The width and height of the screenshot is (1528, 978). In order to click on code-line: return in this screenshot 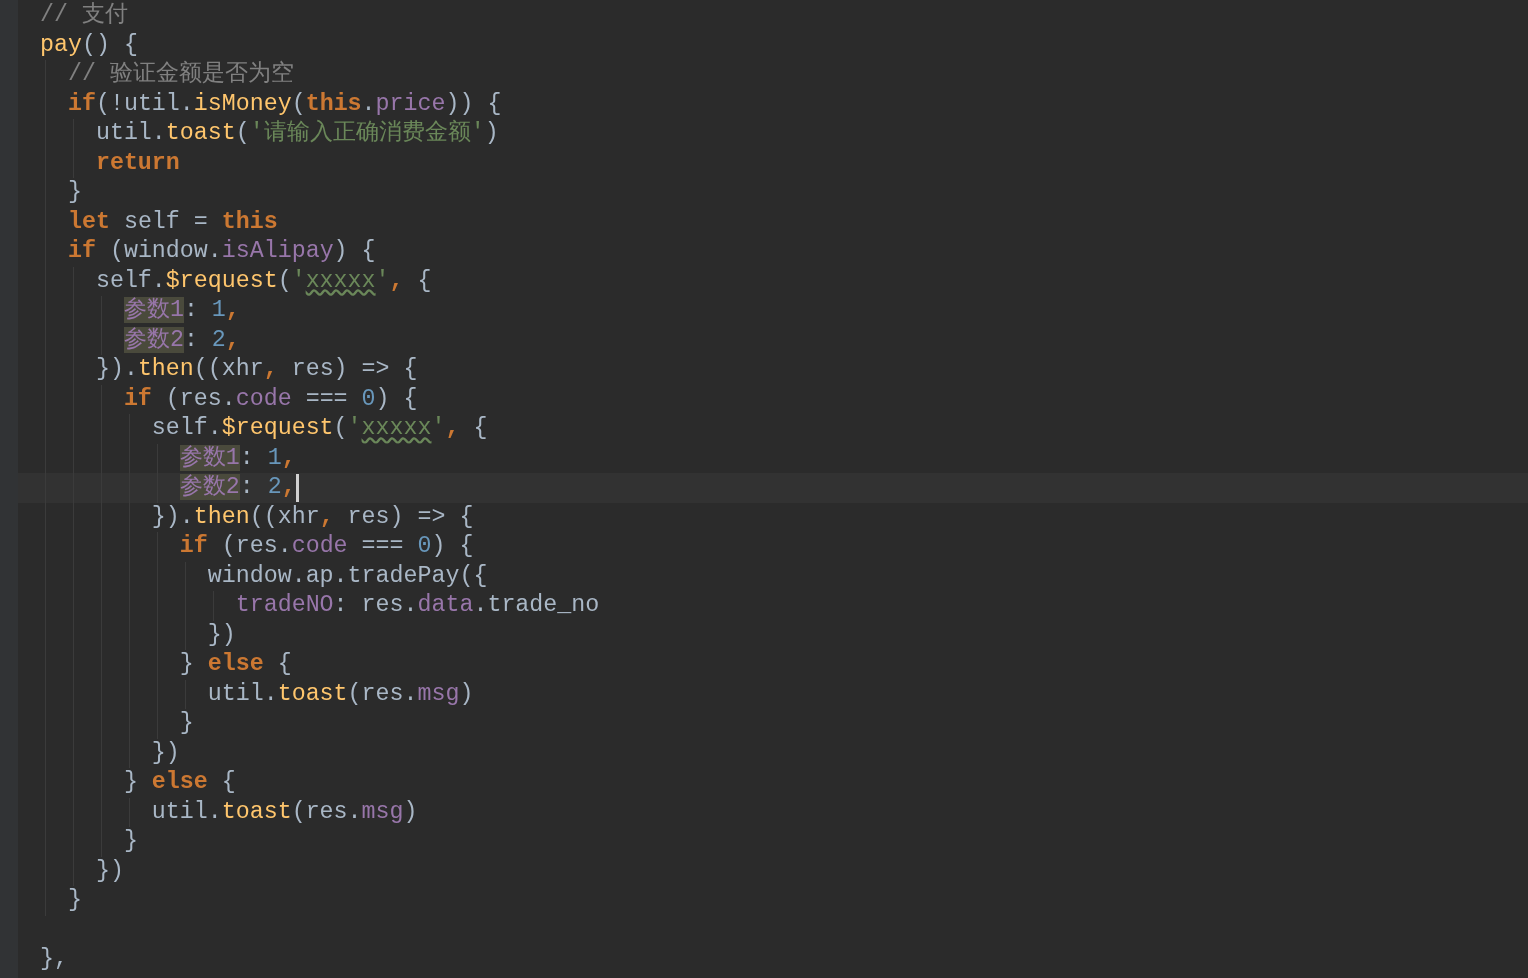, I will do `click(137, 163)`.